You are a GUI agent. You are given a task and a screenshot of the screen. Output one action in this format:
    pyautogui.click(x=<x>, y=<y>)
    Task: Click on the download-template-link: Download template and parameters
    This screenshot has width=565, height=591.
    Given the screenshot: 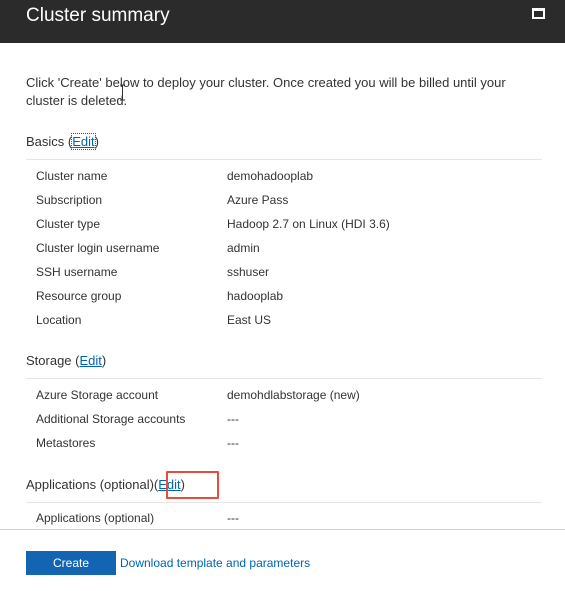 What is the action you would take?
    pyautogui.click(x=215, y=563)
    